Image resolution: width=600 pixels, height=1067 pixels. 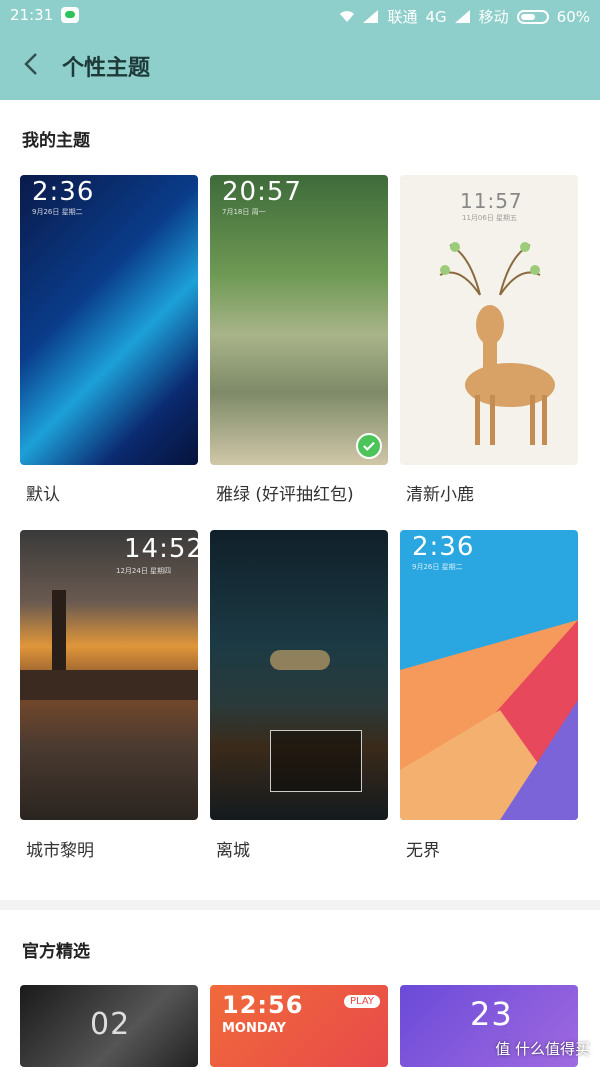 I want to click on official-card-1: 02, so click(x=109, y=1026).